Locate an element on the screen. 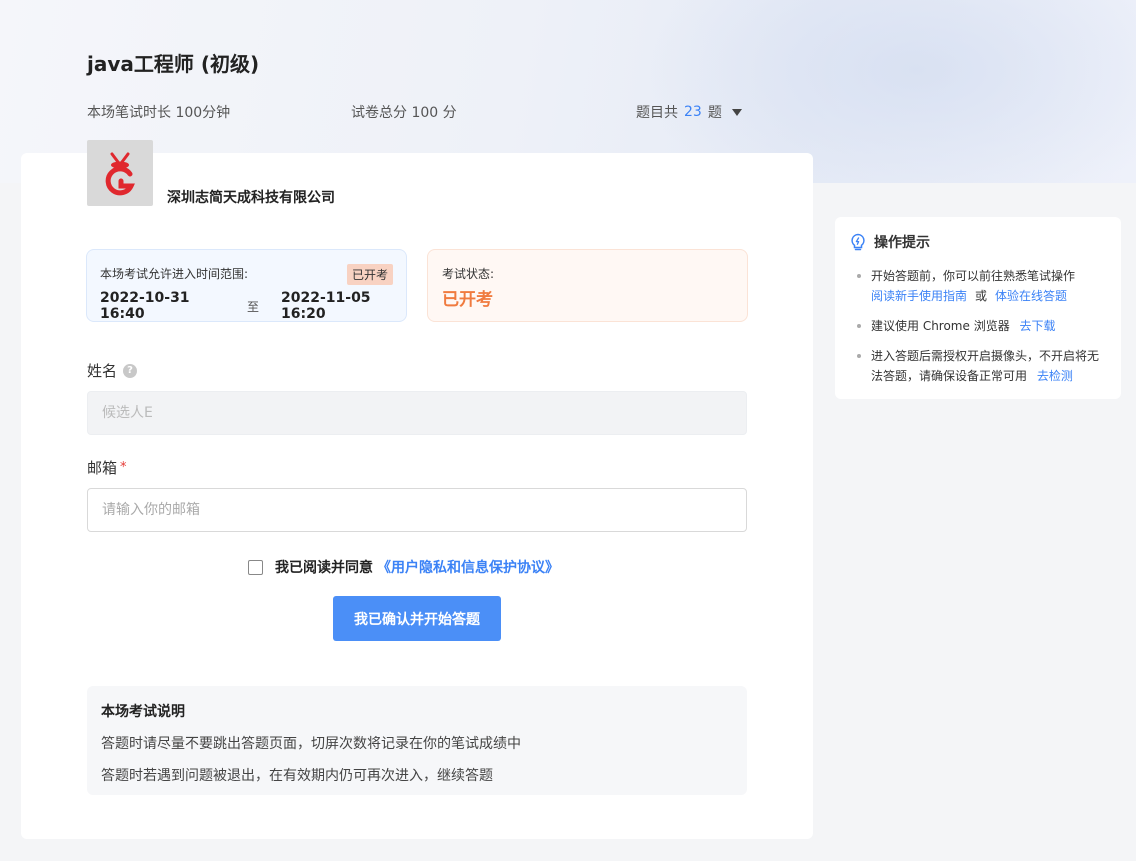 This screenshot has width=1136, height=861. start-time: 2022-10-31 16:40 is located at coordinates (145, 306).